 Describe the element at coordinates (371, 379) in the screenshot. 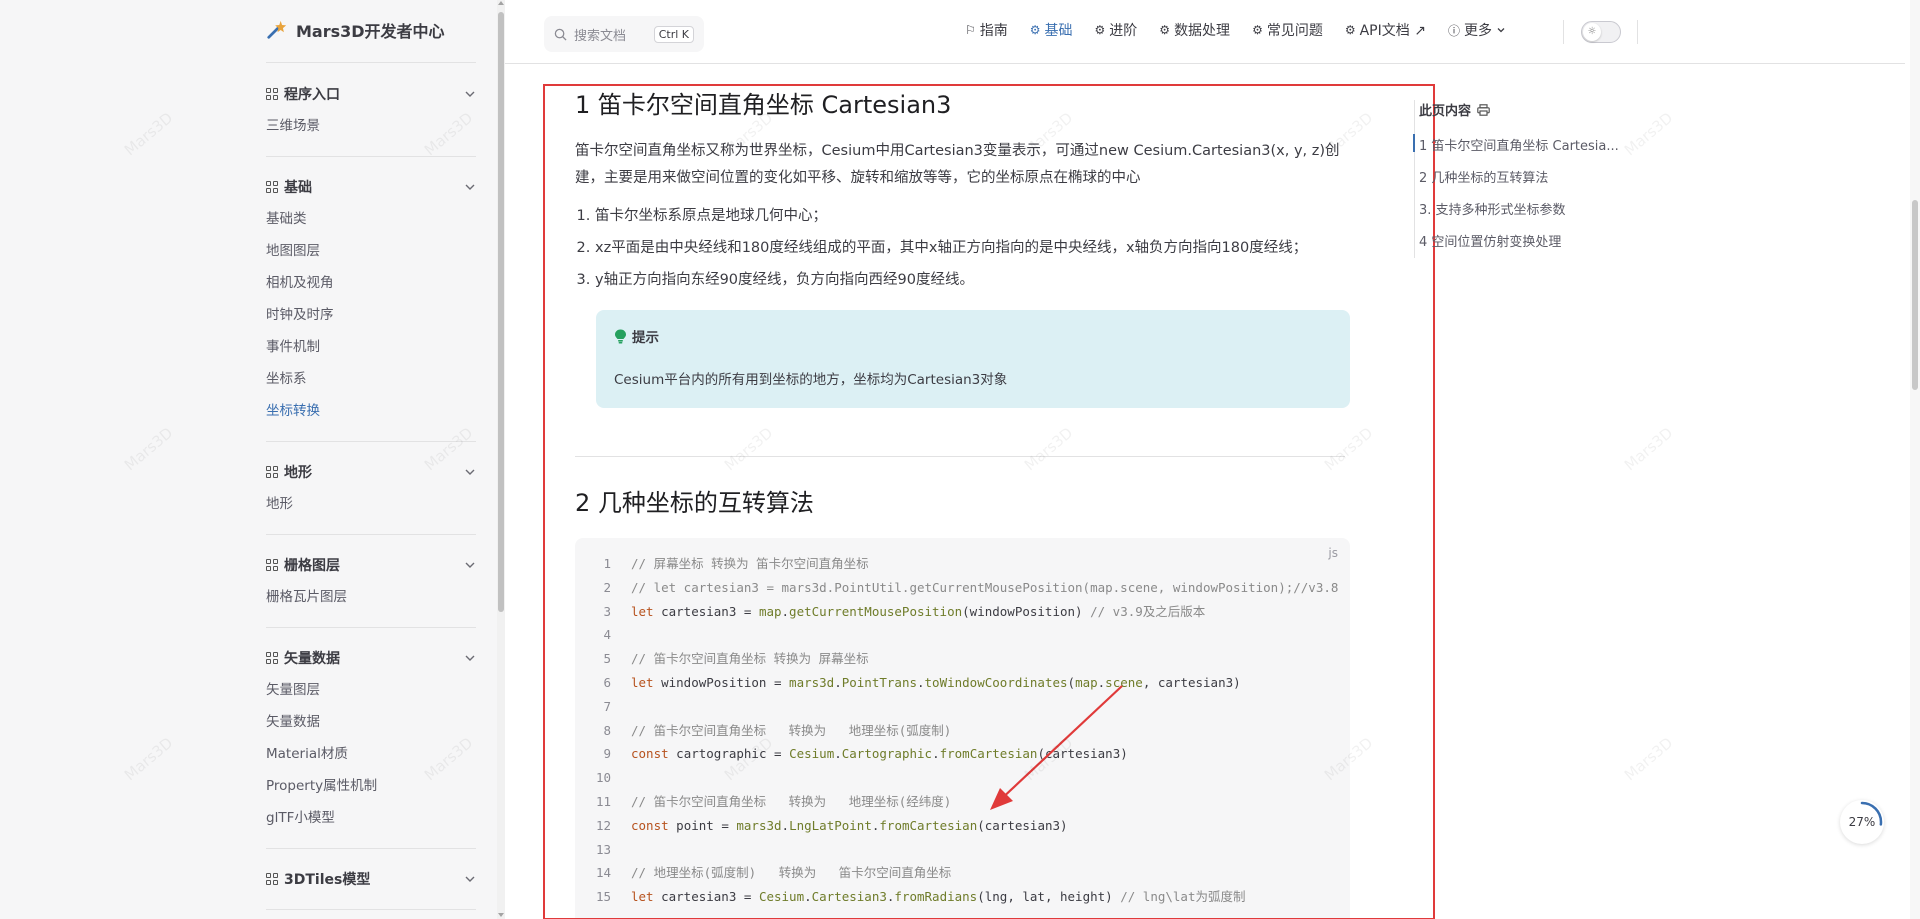

I see `sidebar-item: 坐标系` at that location.